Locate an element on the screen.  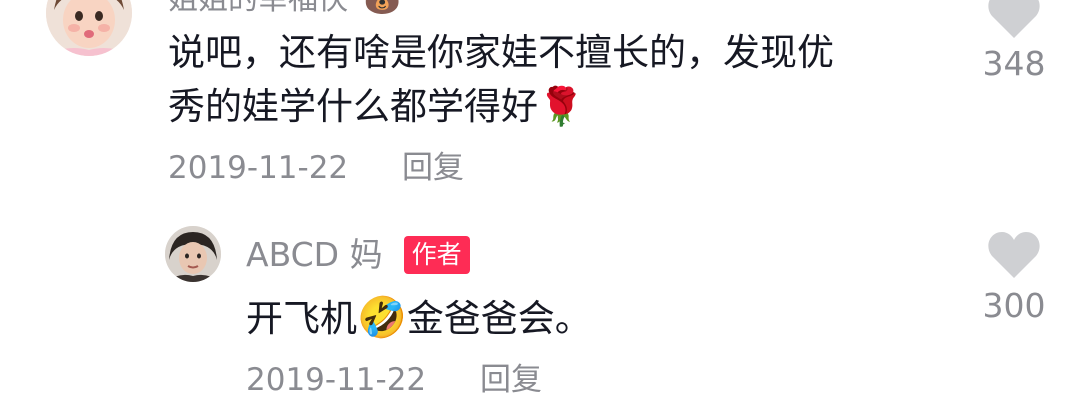
author-name: ABCD 妈 is located at coordinates (314, 254).